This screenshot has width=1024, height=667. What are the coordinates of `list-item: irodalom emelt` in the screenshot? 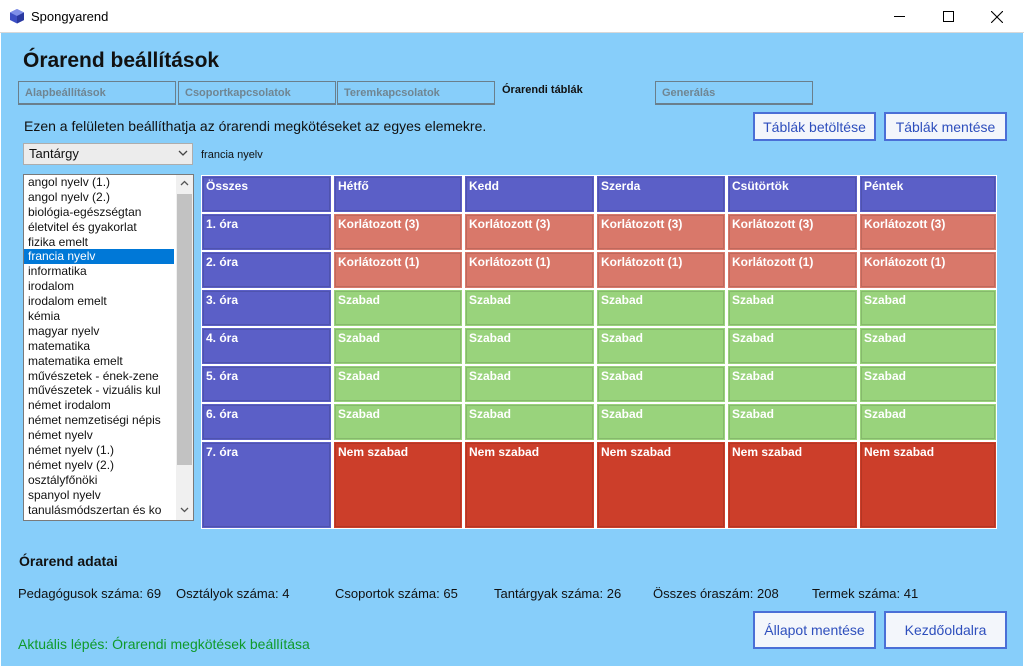 It's located at (99, 301).